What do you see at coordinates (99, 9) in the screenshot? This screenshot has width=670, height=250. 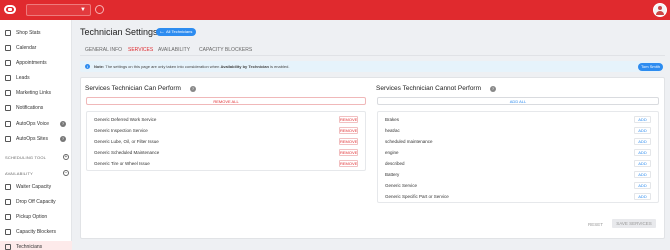 I see `gear-icon` at bounding box center [99, 9].